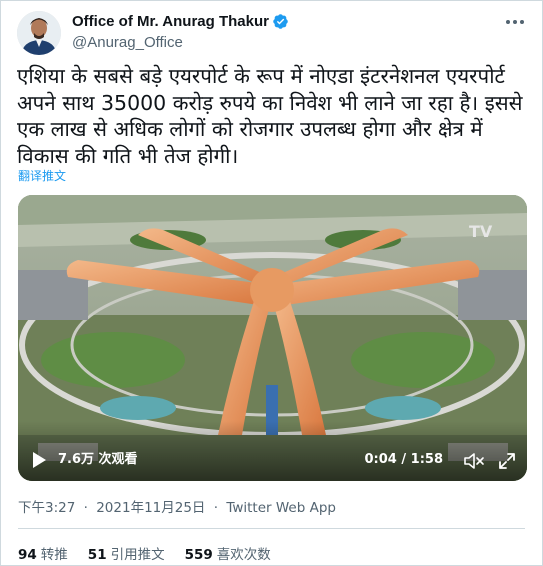 The height and width of the screenshot is (566, 543). Describe the element at coordinates (243, 555) in the screenshot. I see `likes-label: 喜欢次数` at that location.